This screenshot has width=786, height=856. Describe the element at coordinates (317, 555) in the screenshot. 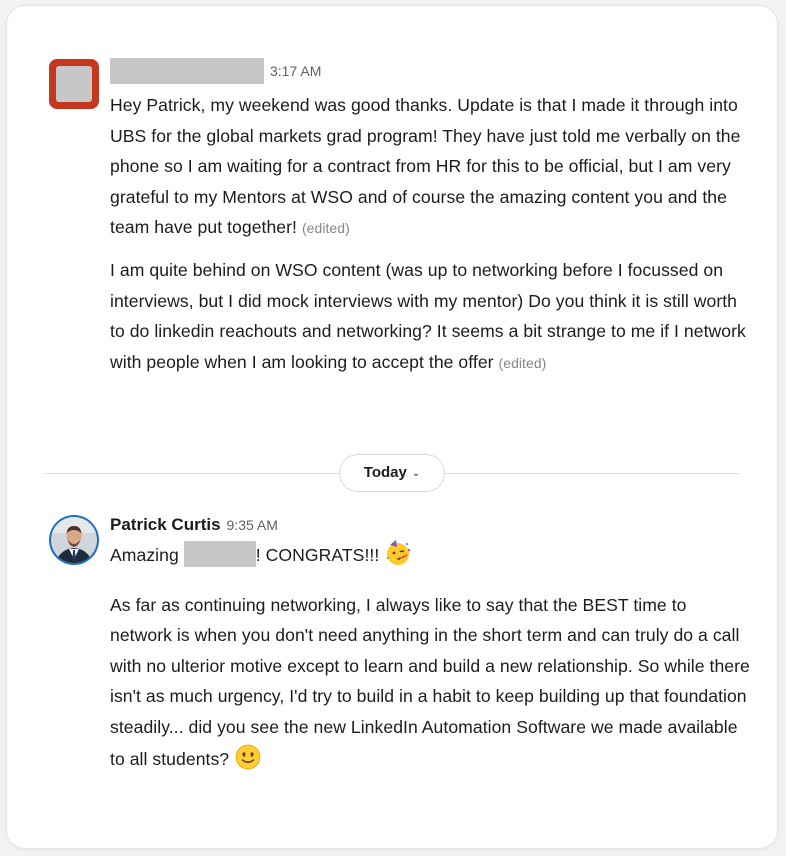

I see `message-body: ! CONGRATS!!!` at that location.